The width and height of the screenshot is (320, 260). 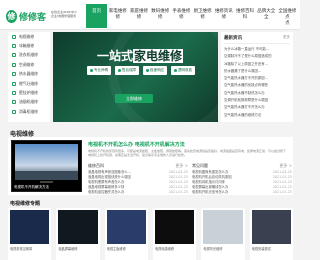 What do you see at coordinates (14, 93) in the screenshot?
I see `boiler-icon` at bounding box center [14, 93].